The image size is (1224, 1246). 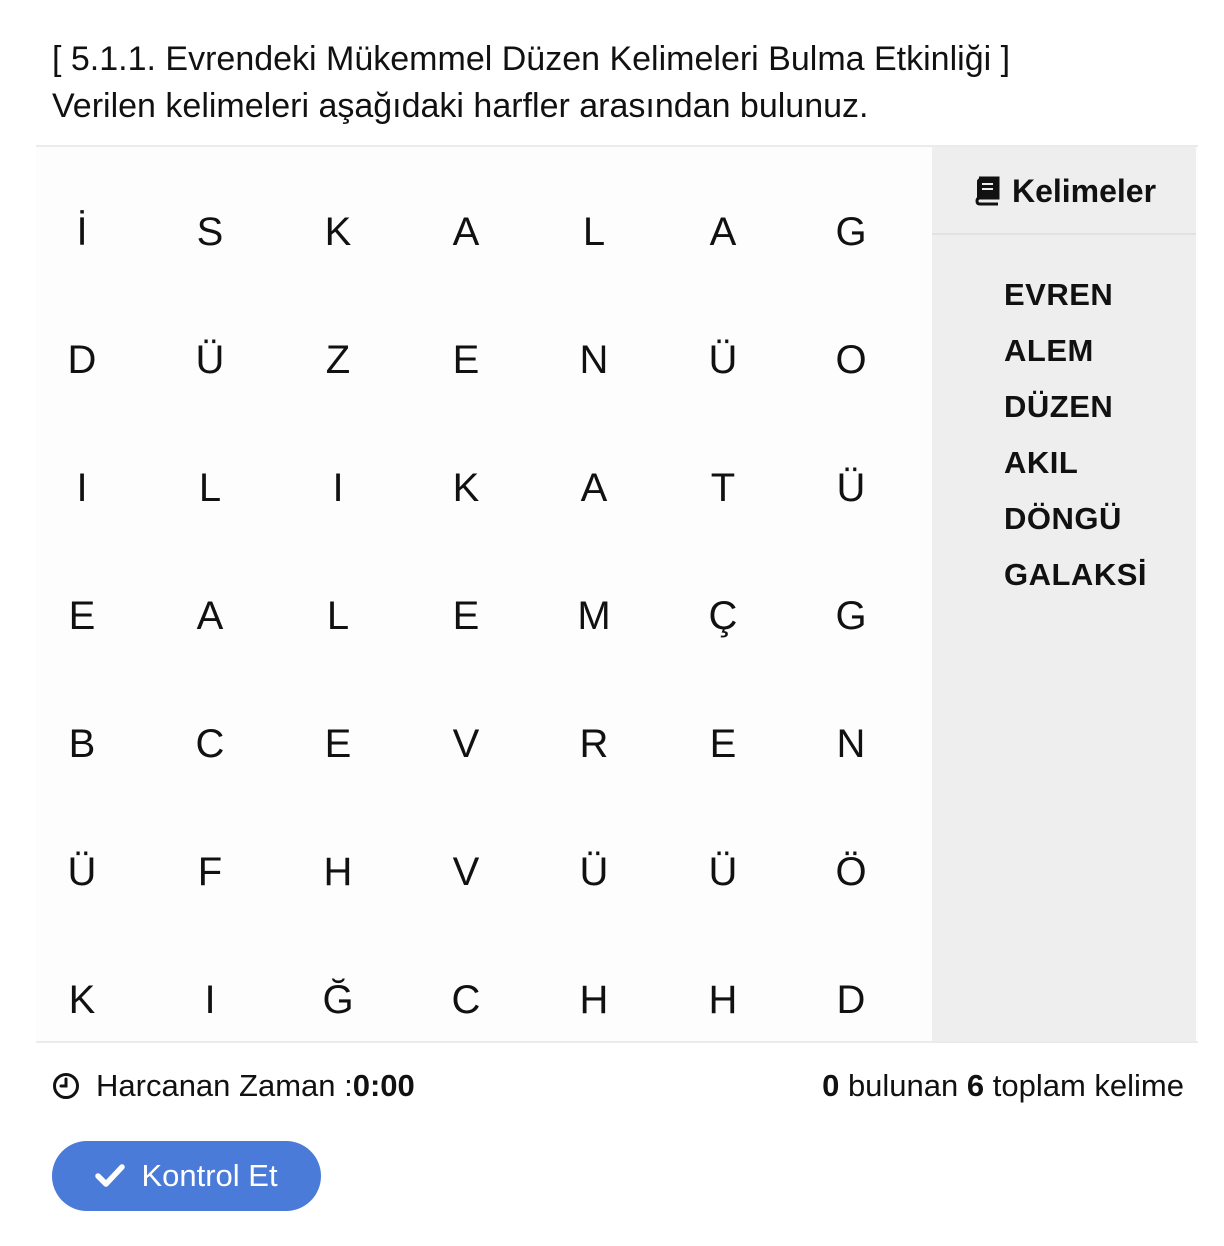 What do you see at coordinates (110, 1175) in the screenshot?
I see `check-icon` at bounding box center [110, 1175].